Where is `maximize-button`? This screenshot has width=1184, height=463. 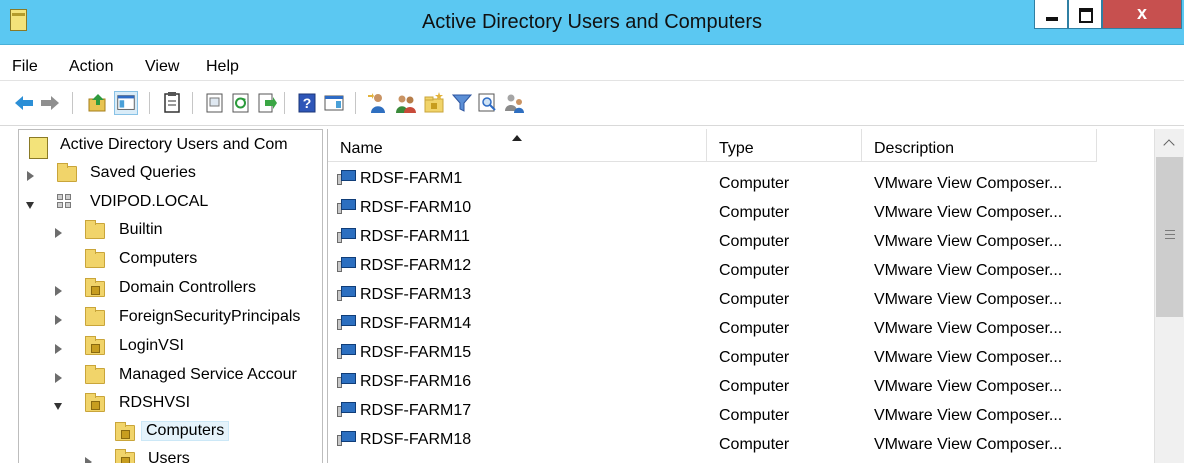
maximize-button is located at coordinates (1085, 14).